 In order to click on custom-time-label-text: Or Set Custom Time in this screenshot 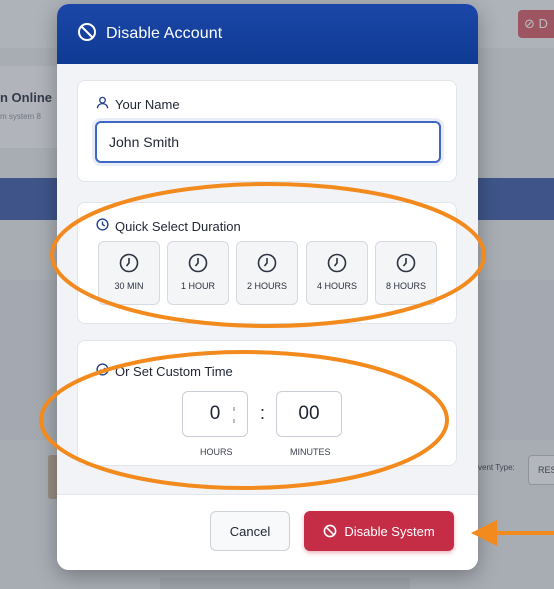, I will do `click(174, 371)`.